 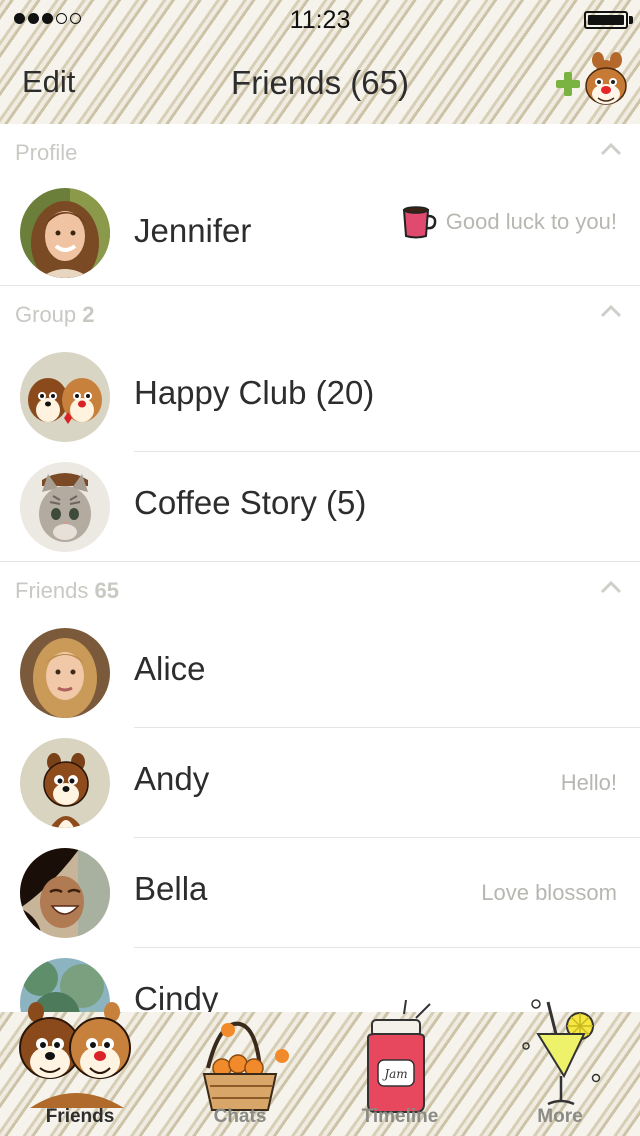 I want to click on tab-more: More, so click(x=560, y=1067).